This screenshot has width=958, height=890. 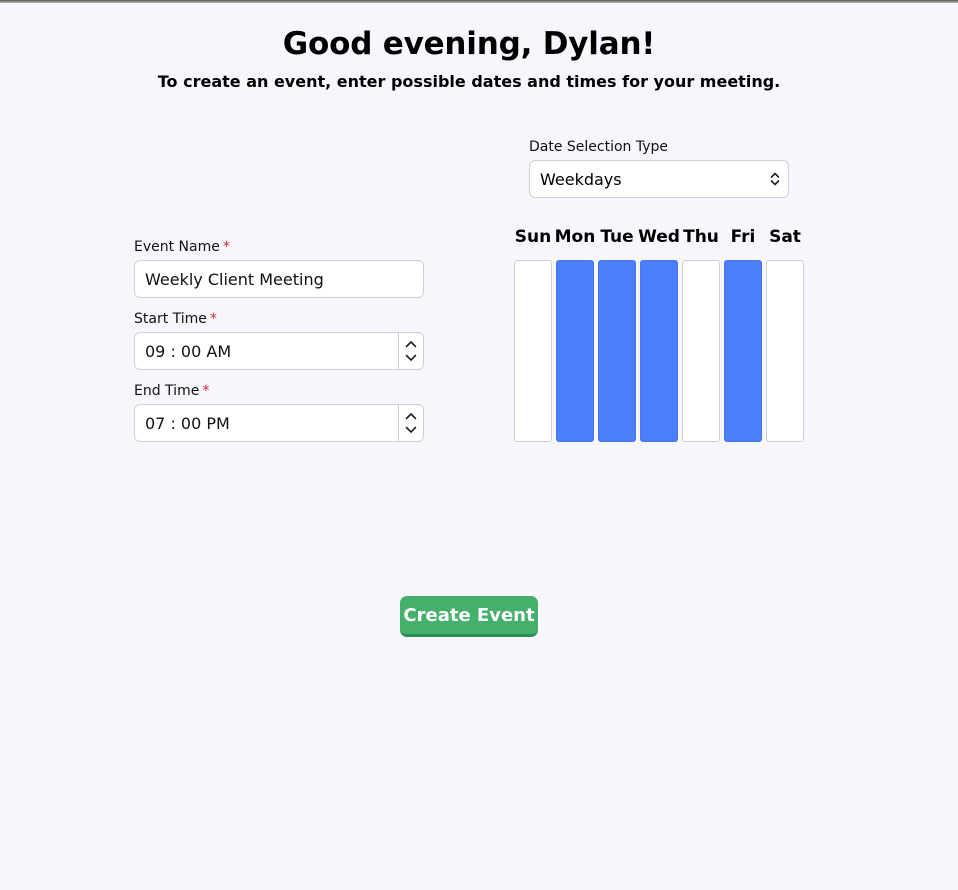 I want to click on day-column-wed, so click(x=659, y=351).